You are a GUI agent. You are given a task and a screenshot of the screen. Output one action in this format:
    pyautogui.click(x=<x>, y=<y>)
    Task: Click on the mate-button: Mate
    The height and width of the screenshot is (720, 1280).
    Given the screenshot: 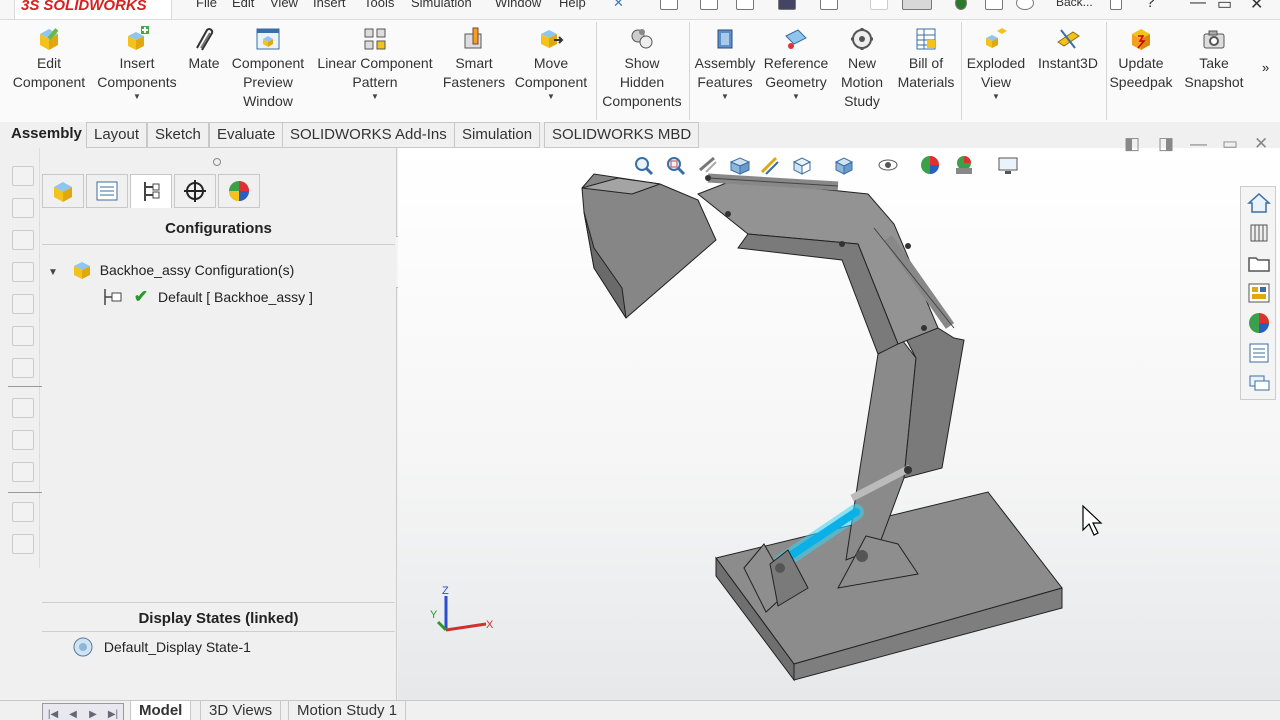 What is the action you would take?
    pyautogui.click(x=204, y=49)
    